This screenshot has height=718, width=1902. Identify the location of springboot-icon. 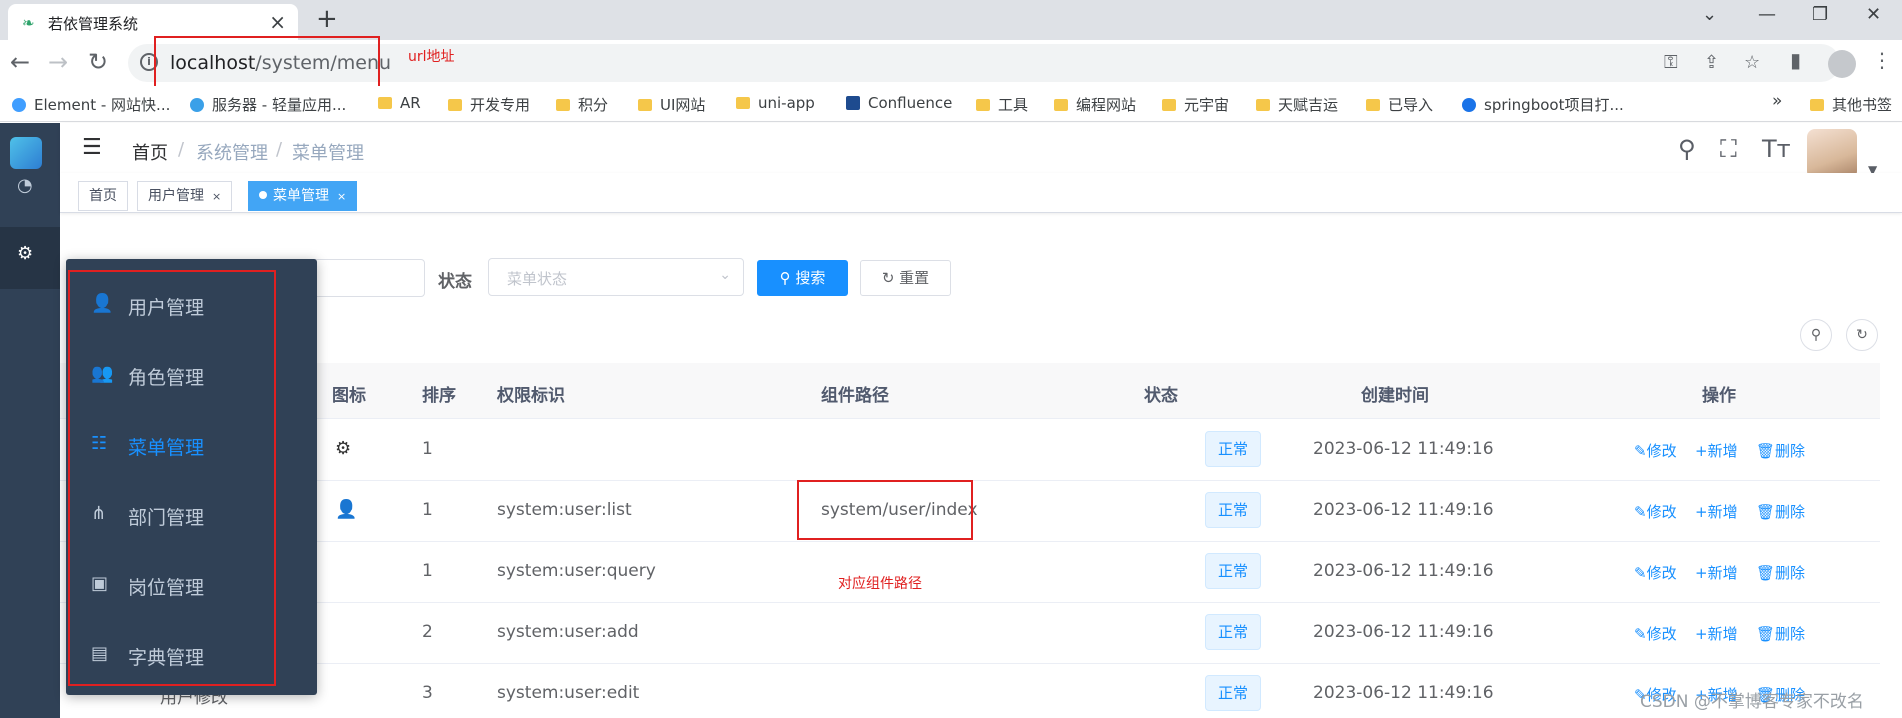
(1469, 105).